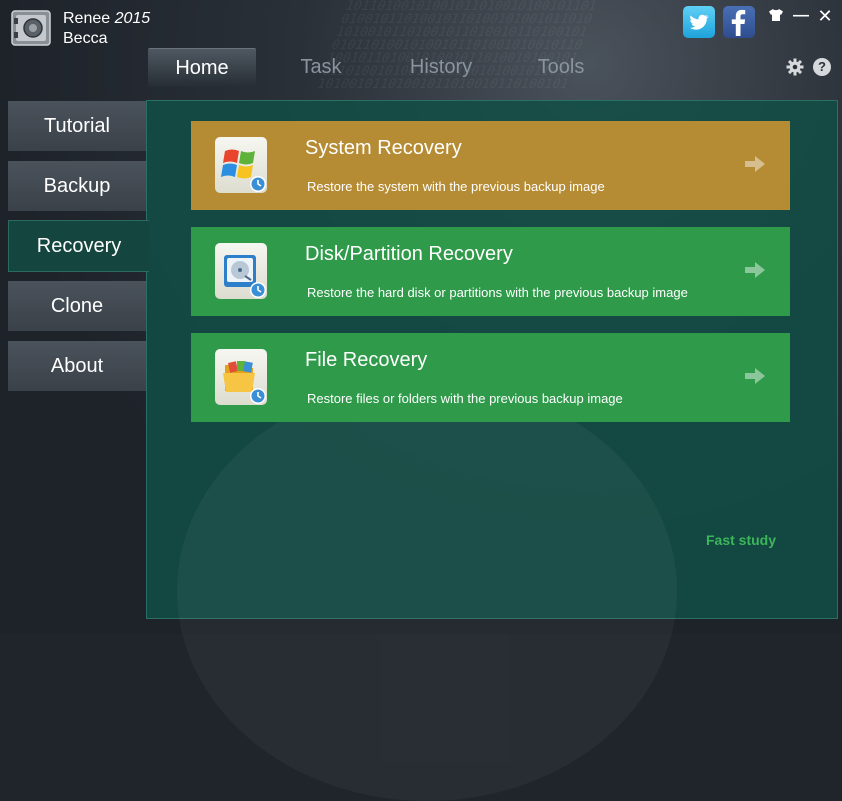 The height and width of the screenshot is (801, 842). I want to click on gear-icon, so click(795, 67).